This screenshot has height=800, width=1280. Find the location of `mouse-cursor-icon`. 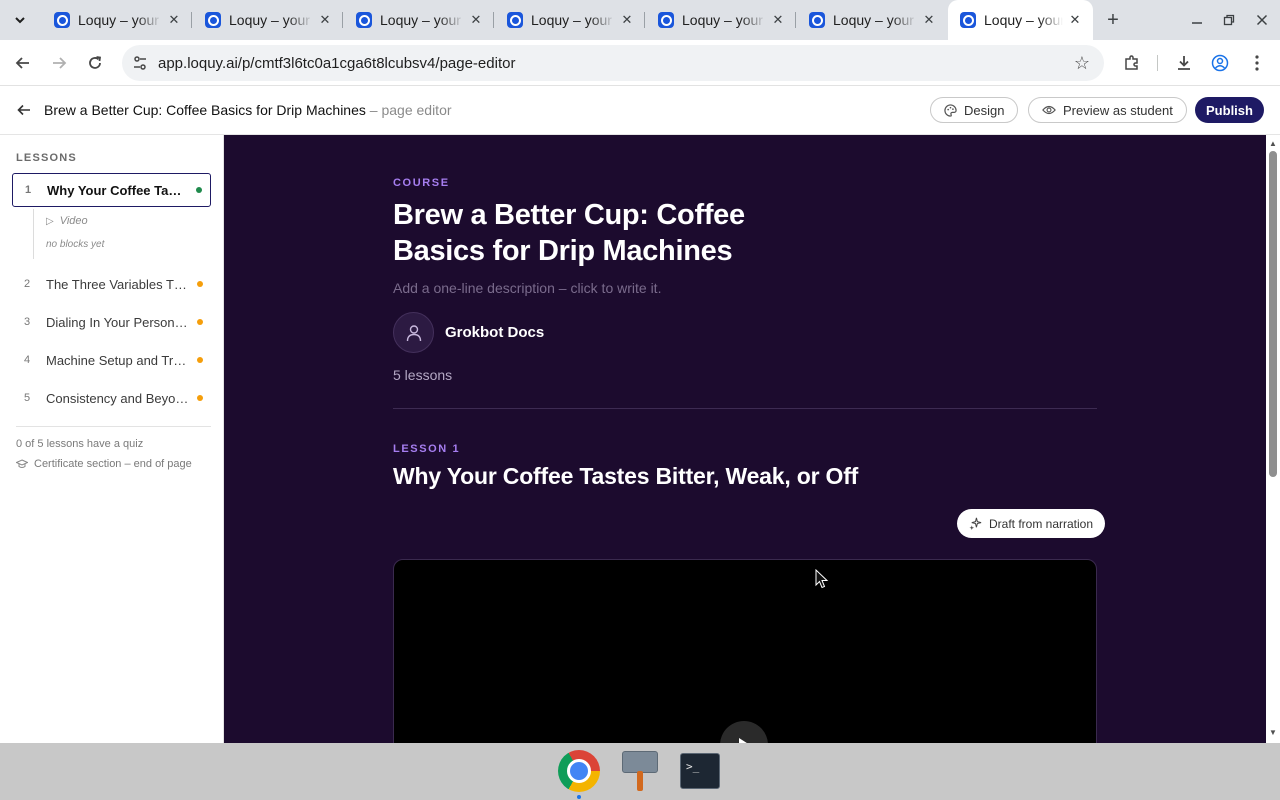

mouse-cursor-icon is located at coordinates (822, 579).